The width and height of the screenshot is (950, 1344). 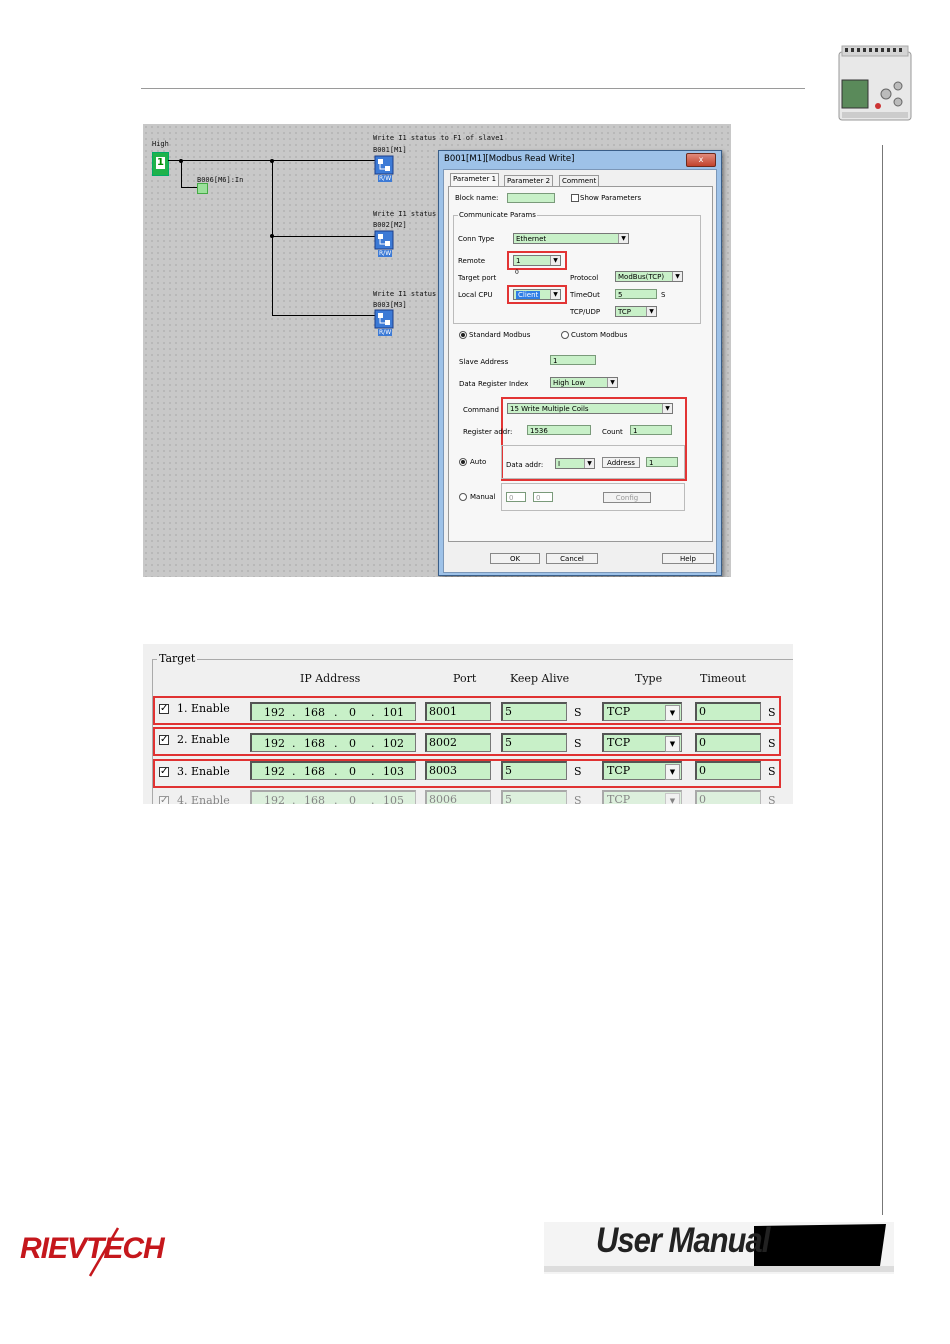 What do you see at coordinates (565, 335) in the screenshot?
I see `custom-modbus-radio` at bounding box center [565, 335].